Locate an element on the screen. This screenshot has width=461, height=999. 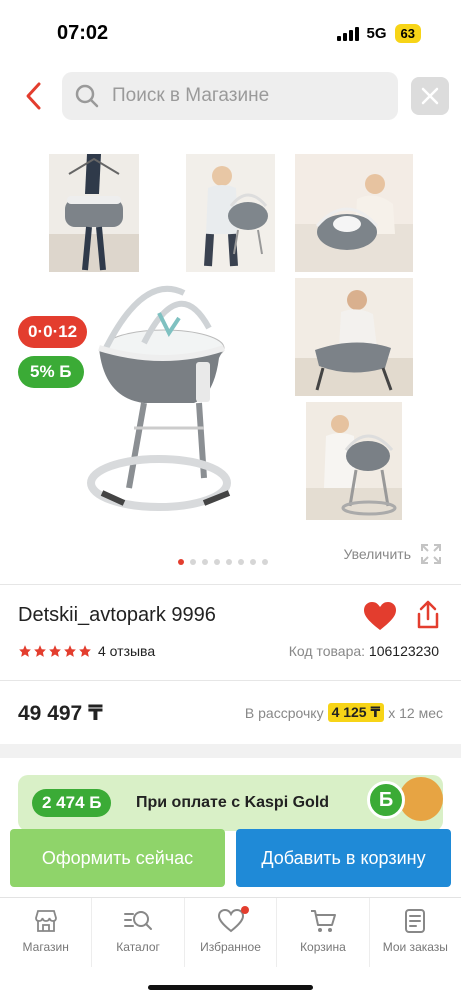
buy-now-button: Оформить сейчас is located at coordinates (117, 858).